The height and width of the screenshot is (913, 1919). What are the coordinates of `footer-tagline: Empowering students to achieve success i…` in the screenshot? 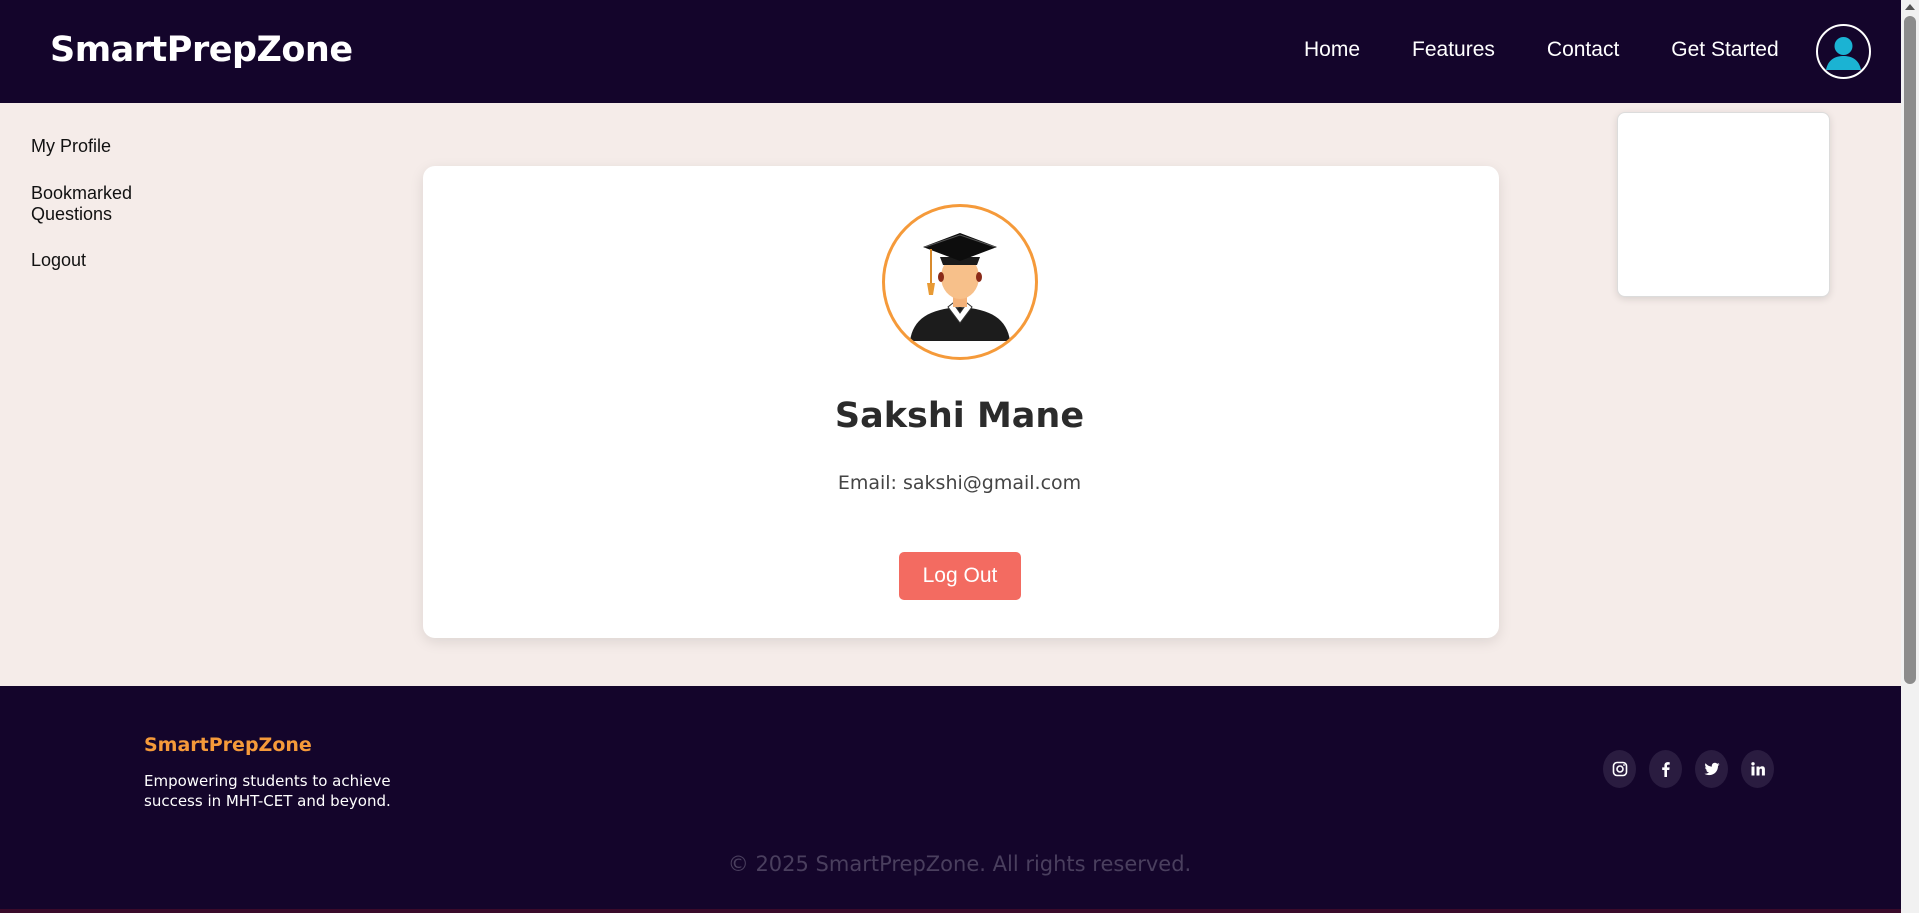 It's located at (267, 791).